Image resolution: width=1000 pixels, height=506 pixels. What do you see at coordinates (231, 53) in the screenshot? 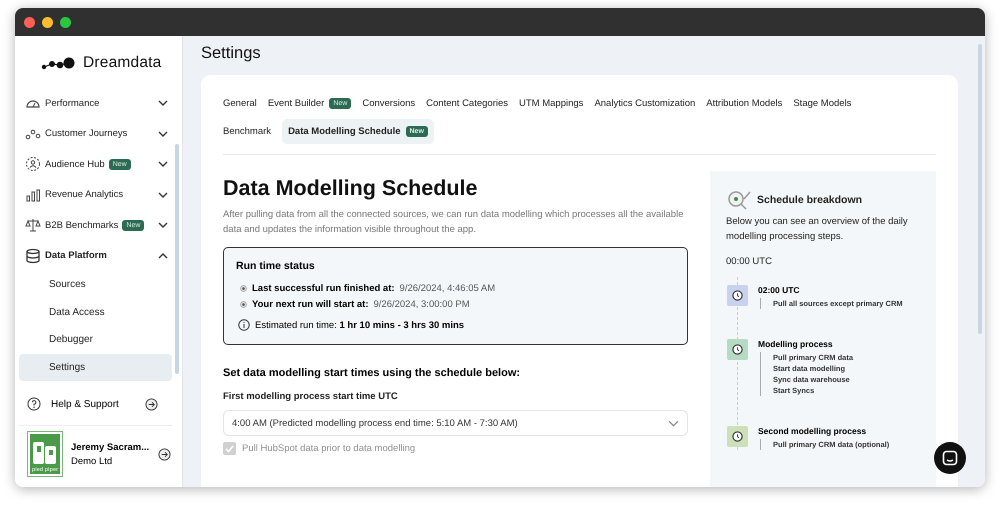
I see `page-title: Settings` at bounding box center [231, 53].